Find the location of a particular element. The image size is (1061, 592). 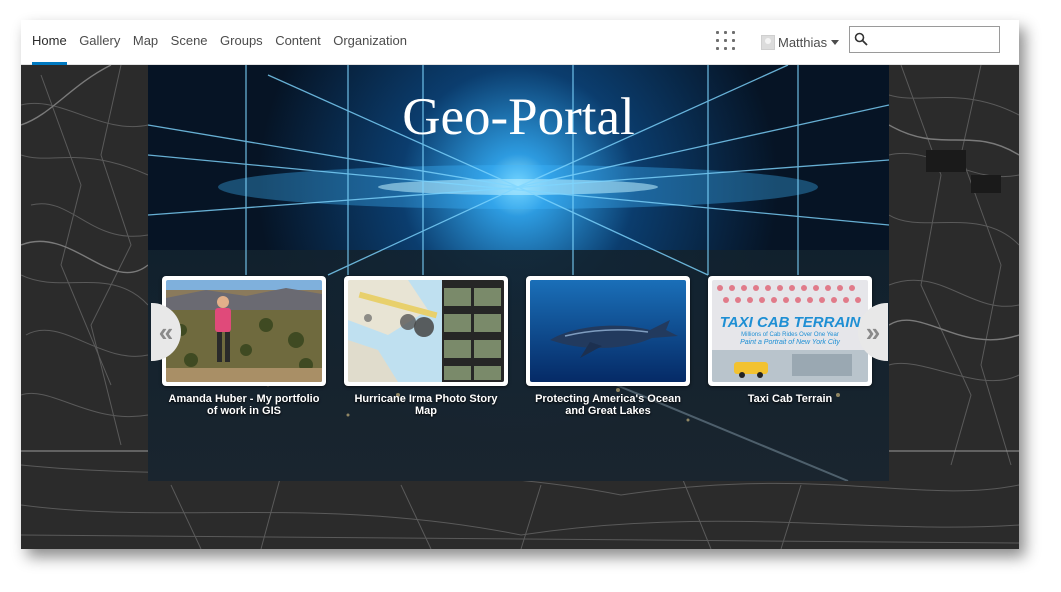

hiker-photo is located at coordinates (244, 331).